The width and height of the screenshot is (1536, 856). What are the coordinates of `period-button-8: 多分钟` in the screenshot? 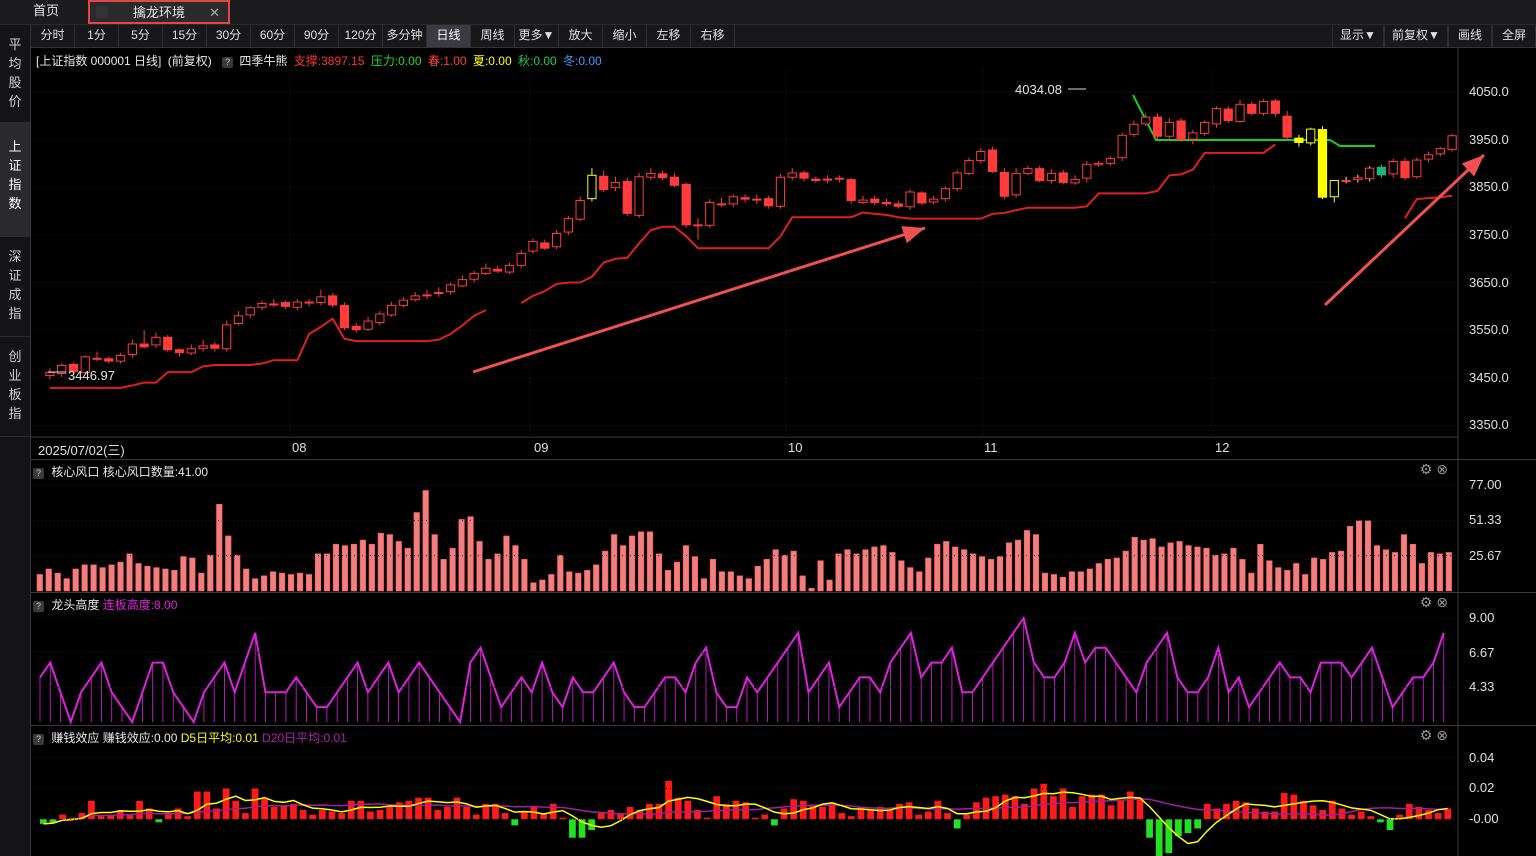 It's located at (405, 36).